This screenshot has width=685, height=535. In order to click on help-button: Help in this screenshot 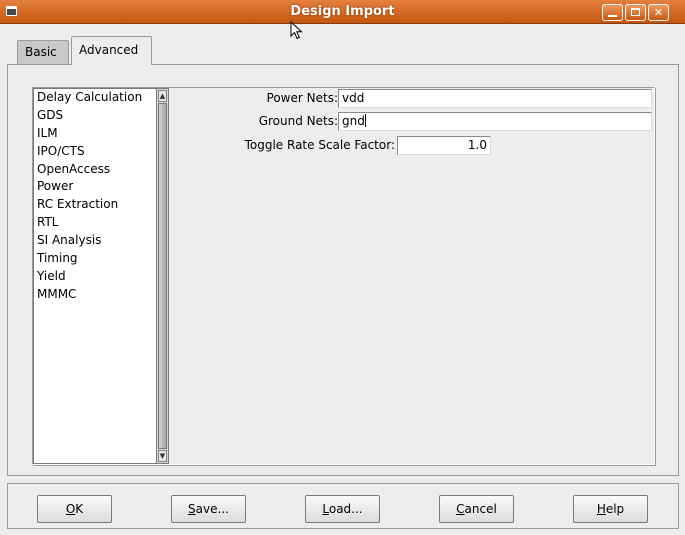, I will do `click(610, 509)`.